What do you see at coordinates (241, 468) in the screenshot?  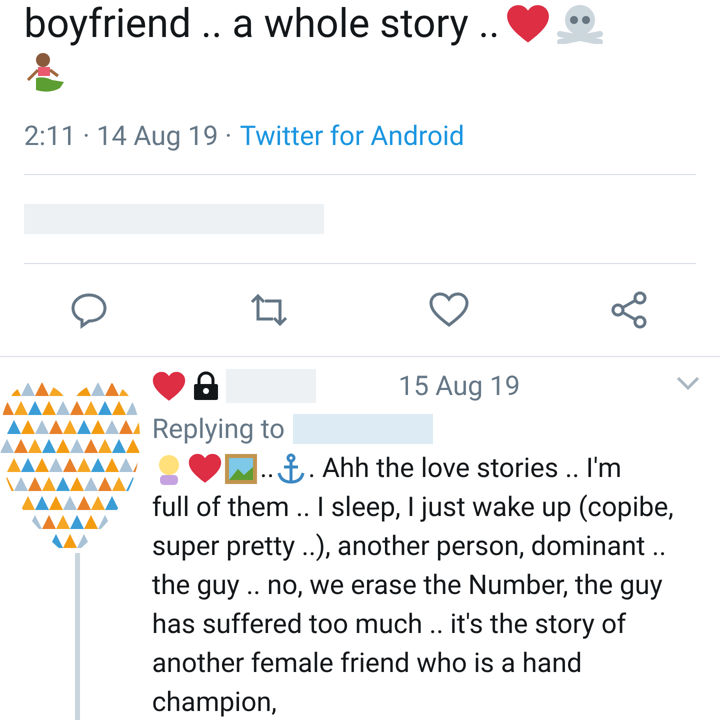 I see `framed-picture-icon` at bounding box center [241, 468].